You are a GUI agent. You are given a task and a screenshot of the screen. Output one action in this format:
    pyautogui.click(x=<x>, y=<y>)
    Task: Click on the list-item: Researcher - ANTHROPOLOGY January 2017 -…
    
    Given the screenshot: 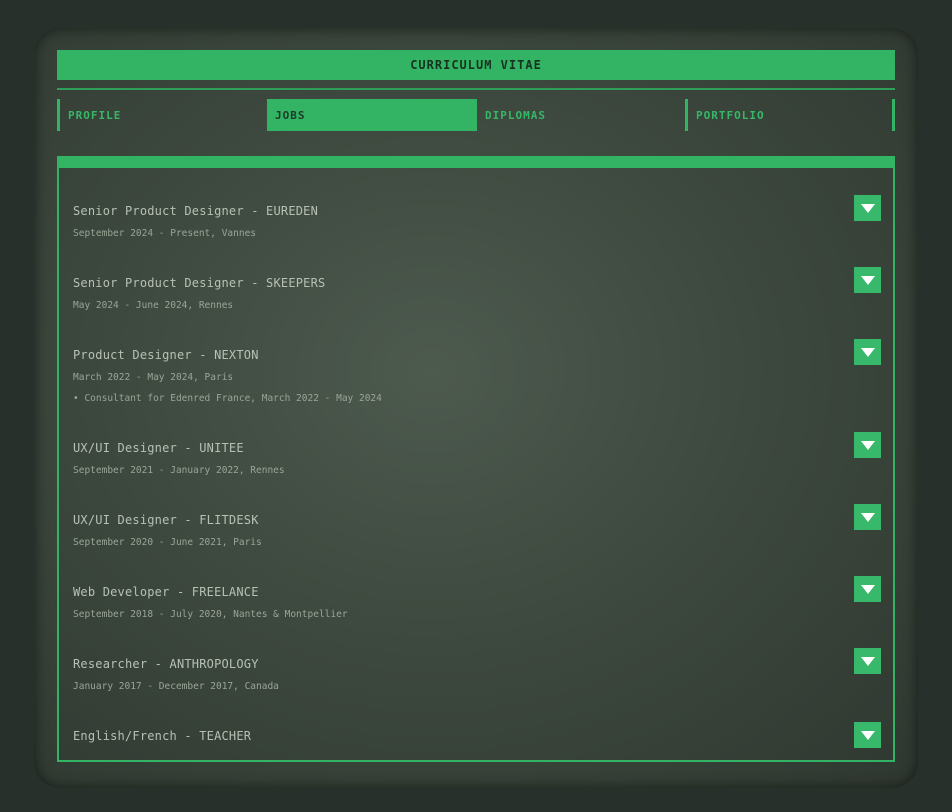 What is the action you would take?
    pyautogui.click(x=477, y=670)
    